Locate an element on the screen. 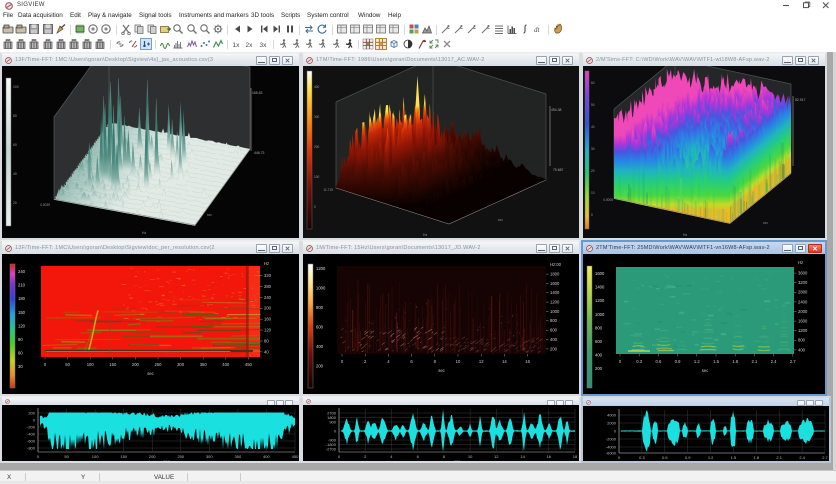 The image size is (836, 484). svg-text: 160 is located at coordinates (268, 319).